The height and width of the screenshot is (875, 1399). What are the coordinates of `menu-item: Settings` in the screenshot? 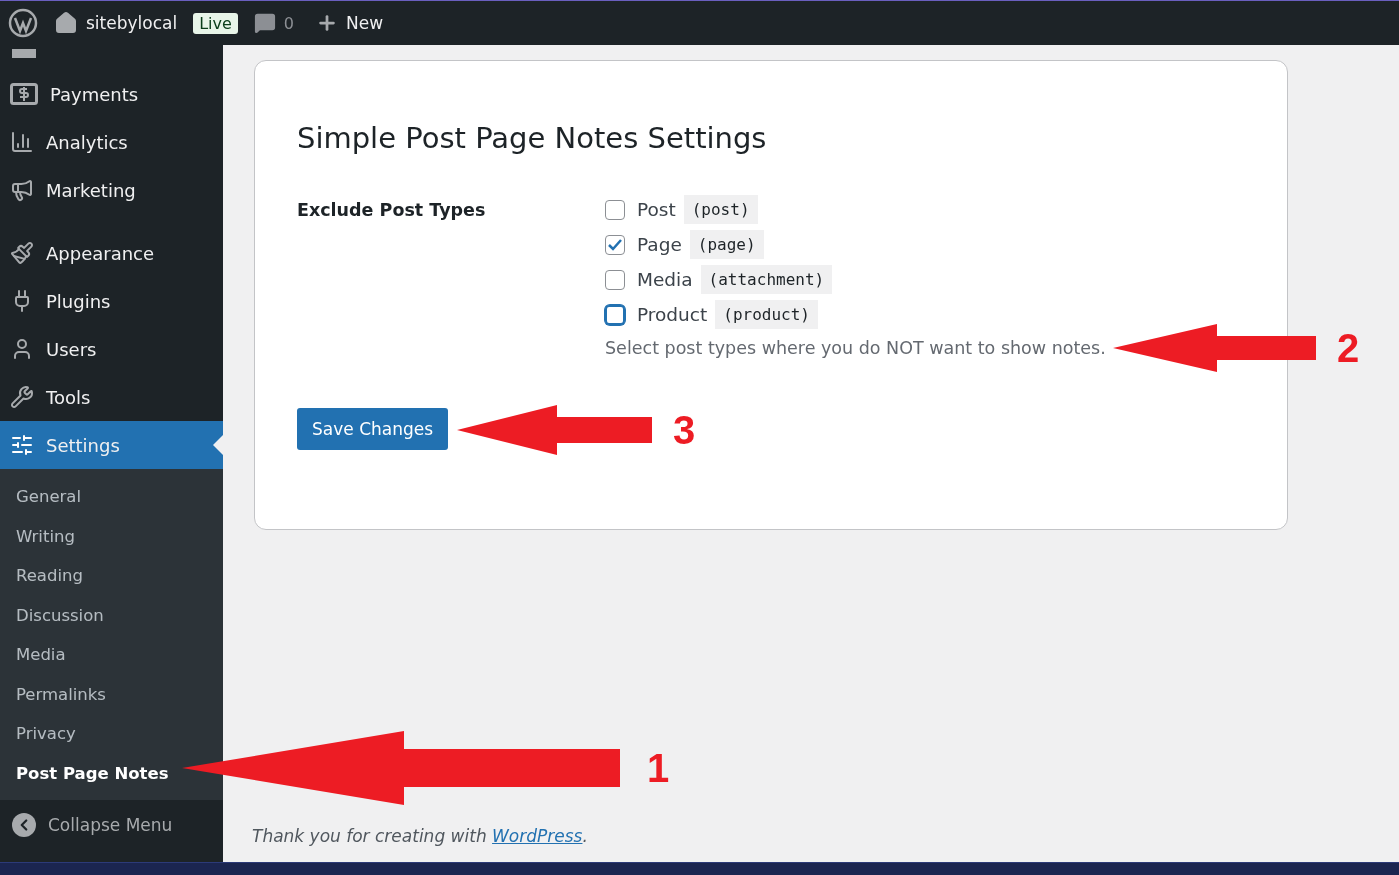 It's located at (111, 445).